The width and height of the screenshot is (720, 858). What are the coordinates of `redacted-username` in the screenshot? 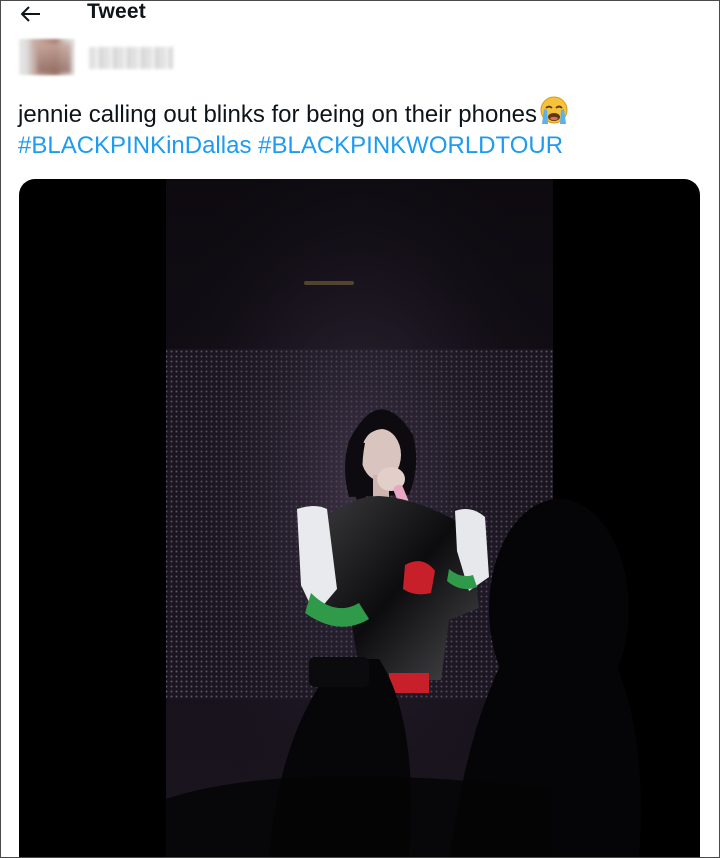 It's located at (131, 58).